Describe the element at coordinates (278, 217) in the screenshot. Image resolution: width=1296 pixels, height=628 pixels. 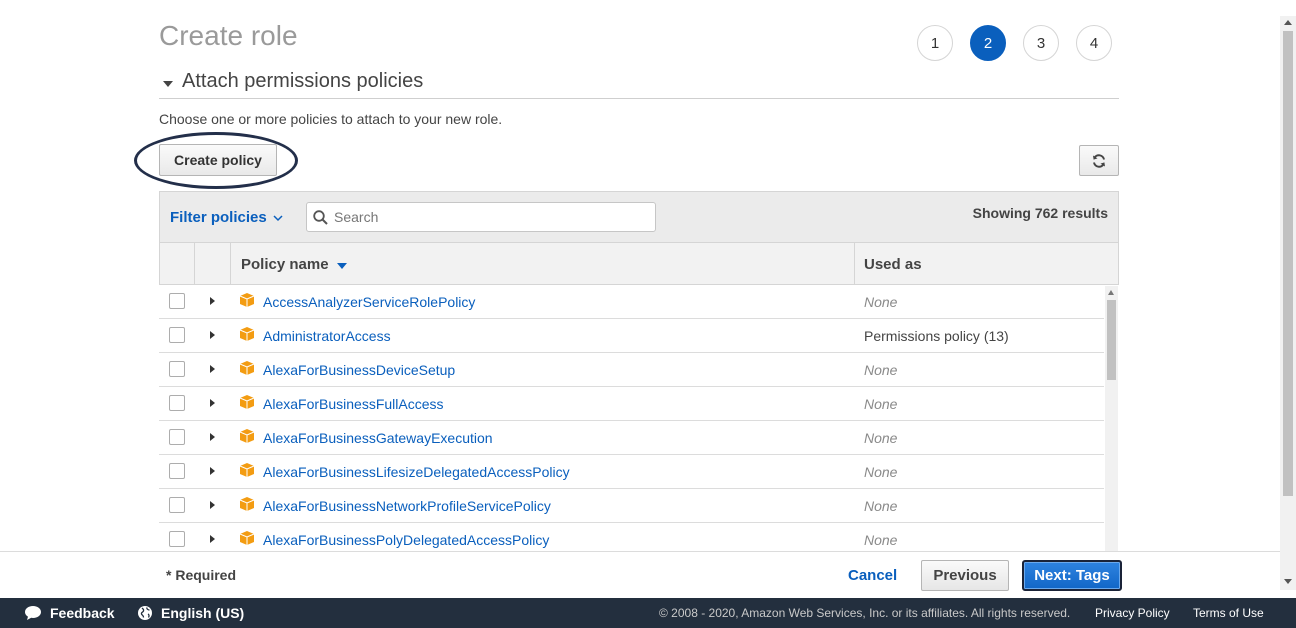
I see `chevron-down-icon` at that location.